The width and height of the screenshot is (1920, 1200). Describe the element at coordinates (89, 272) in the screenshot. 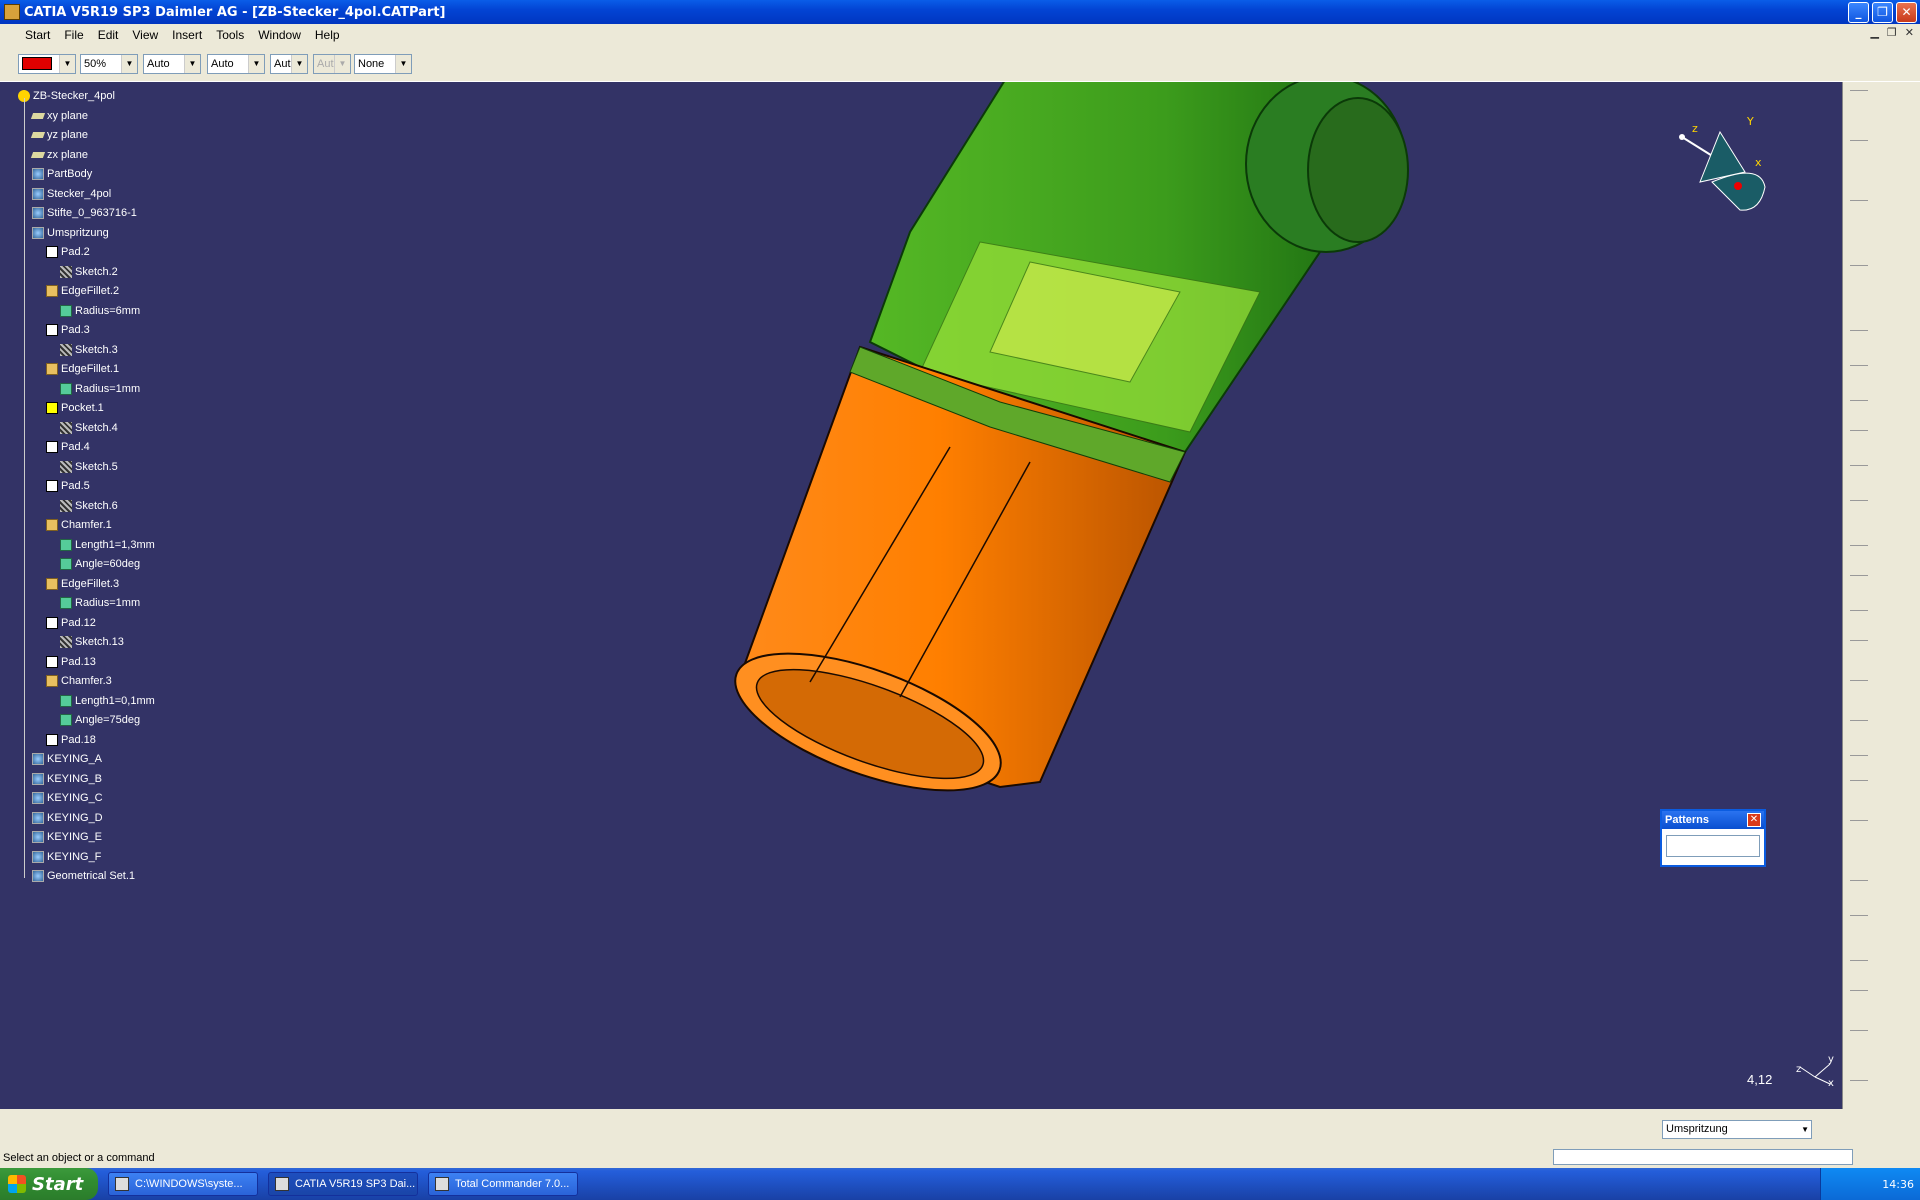

I see `tree-node: Sketch.2` at that location.